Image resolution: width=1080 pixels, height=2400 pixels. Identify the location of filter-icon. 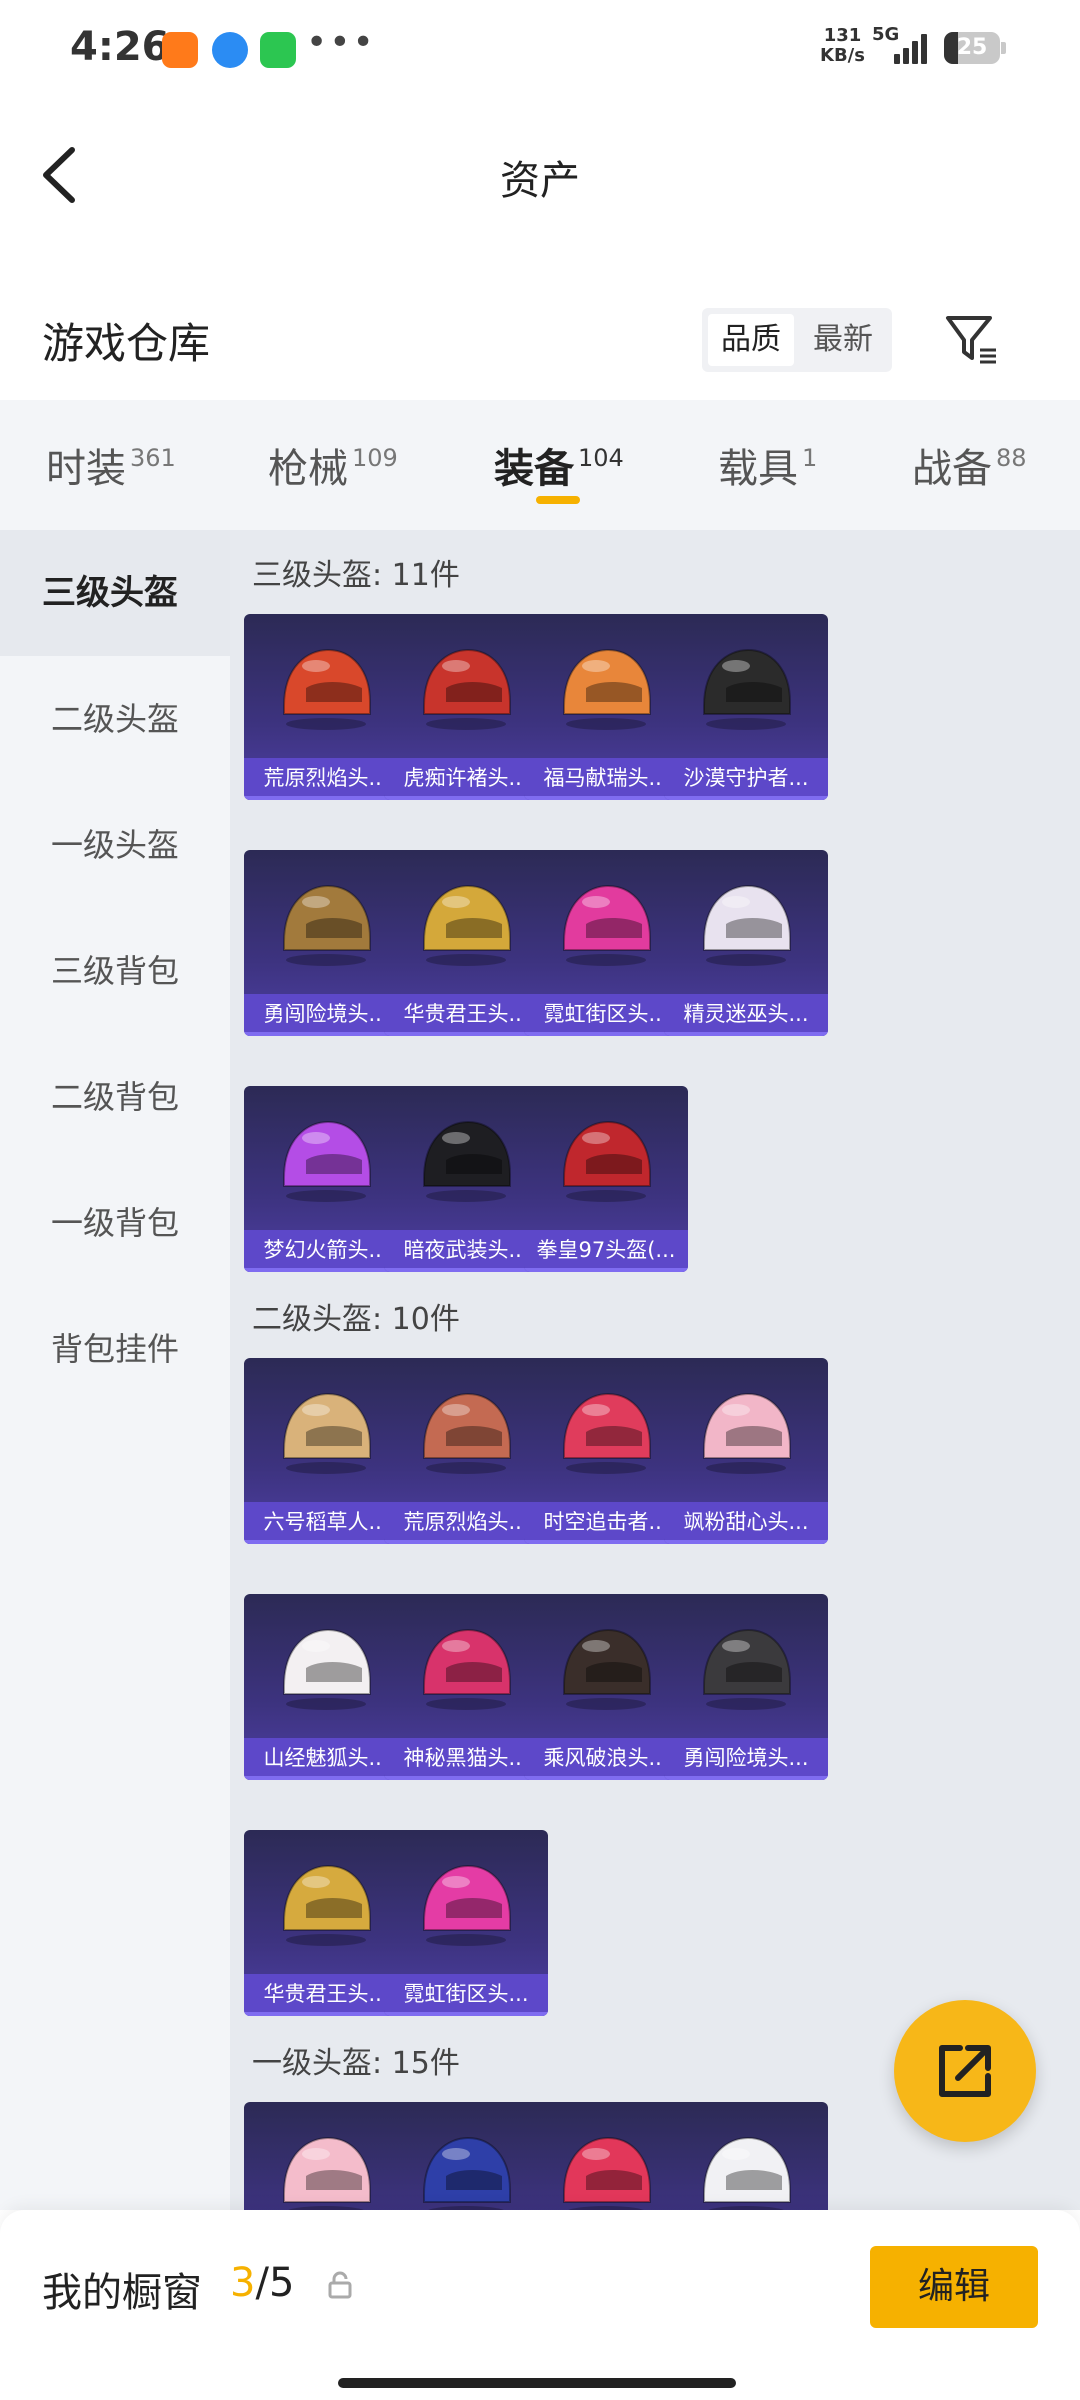
(971, 340).